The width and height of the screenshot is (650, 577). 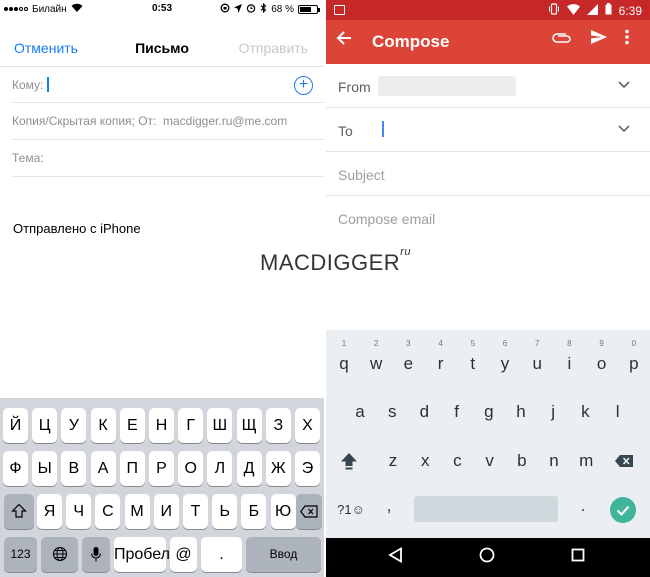 I want to click on key-Э: Э, so click(x=307, y=468).